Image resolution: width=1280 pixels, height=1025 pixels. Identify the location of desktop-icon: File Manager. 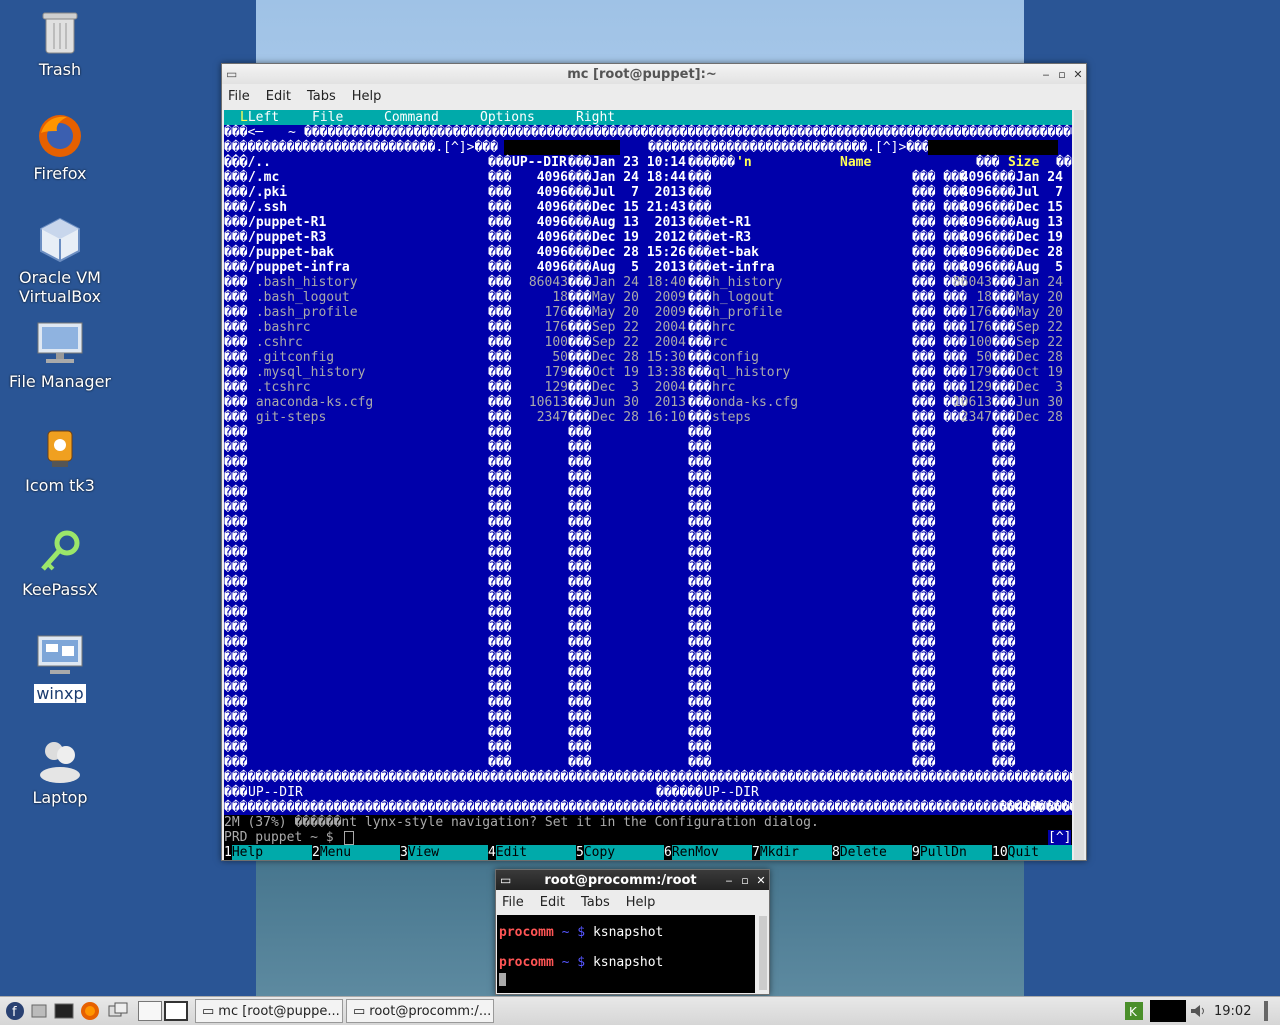
(60, 355).